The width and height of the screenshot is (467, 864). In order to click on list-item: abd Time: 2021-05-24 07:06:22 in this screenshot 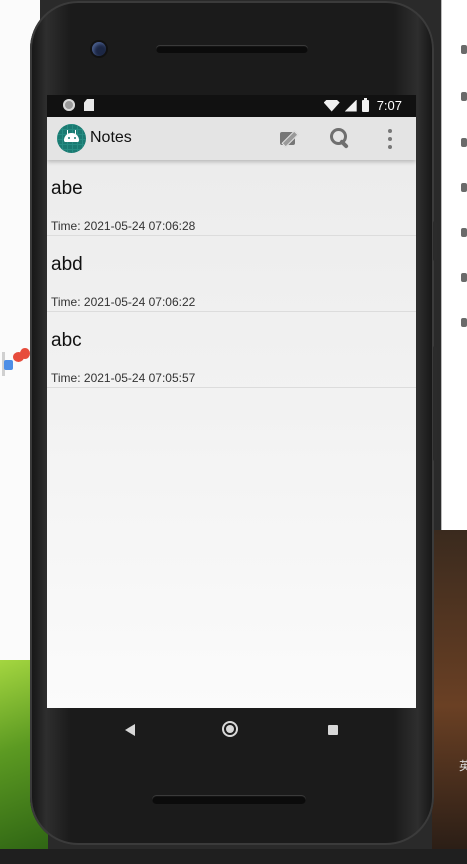, I will do `click(231, 274)`.